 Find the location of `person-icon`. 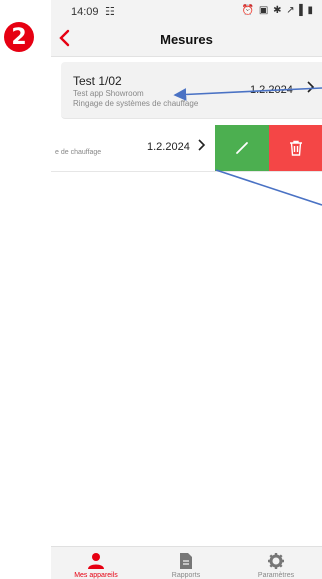

person-icon is located at coordinates (96, 561).